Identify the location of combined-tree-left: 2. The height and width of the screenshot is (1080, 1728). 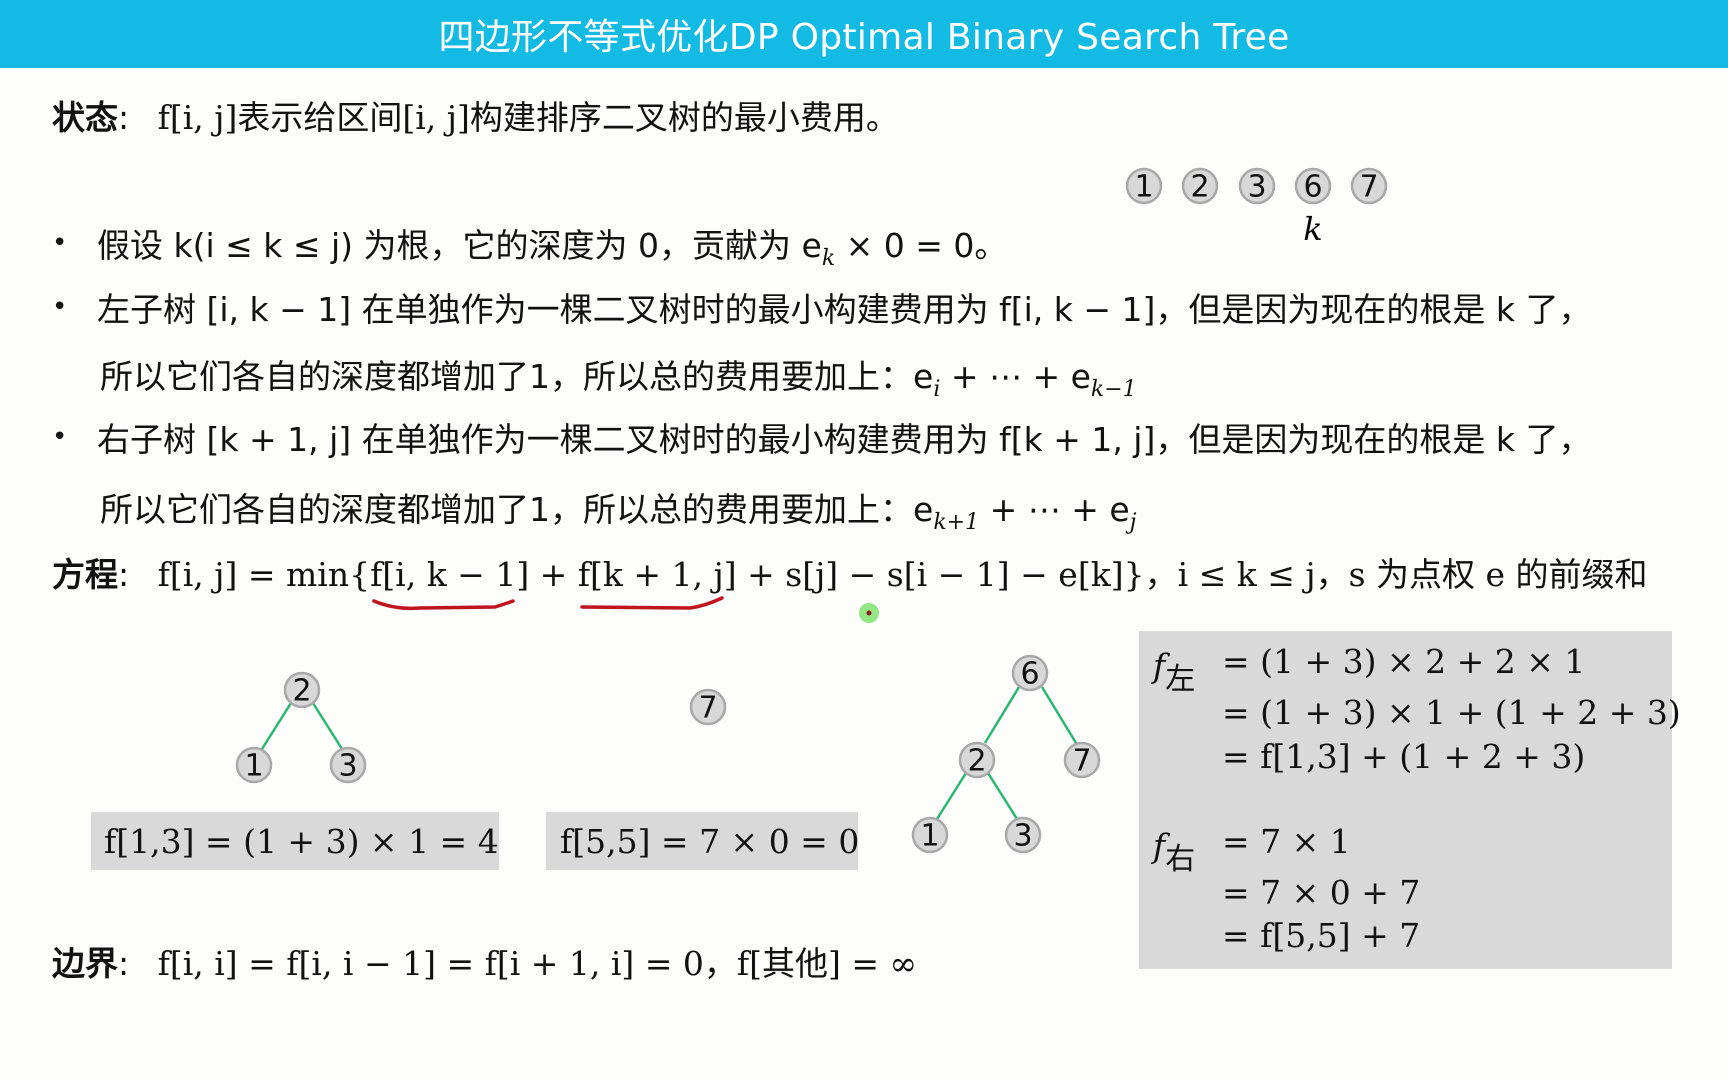
(977, 760).